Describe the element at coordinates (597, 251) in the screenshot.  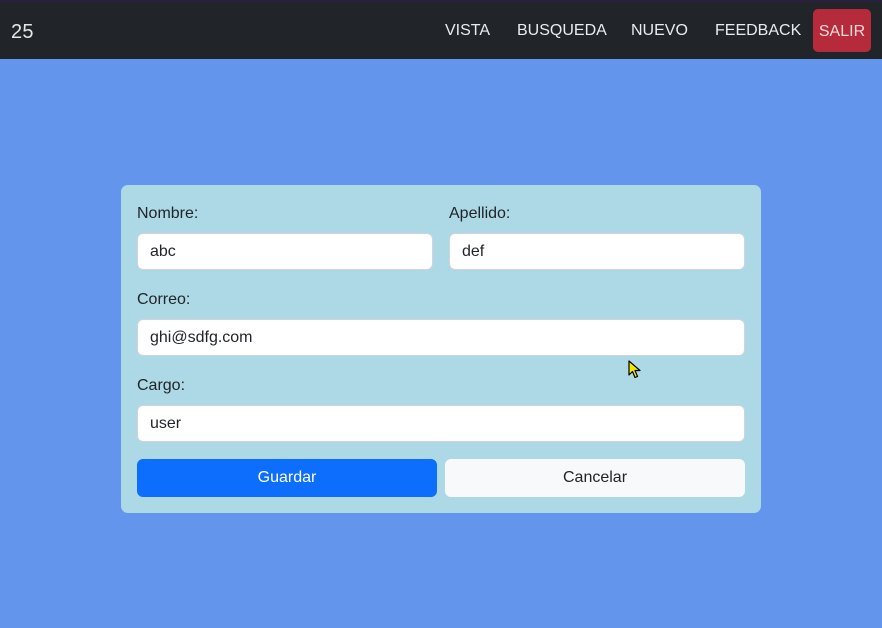
I see `apellido-input` at that location.